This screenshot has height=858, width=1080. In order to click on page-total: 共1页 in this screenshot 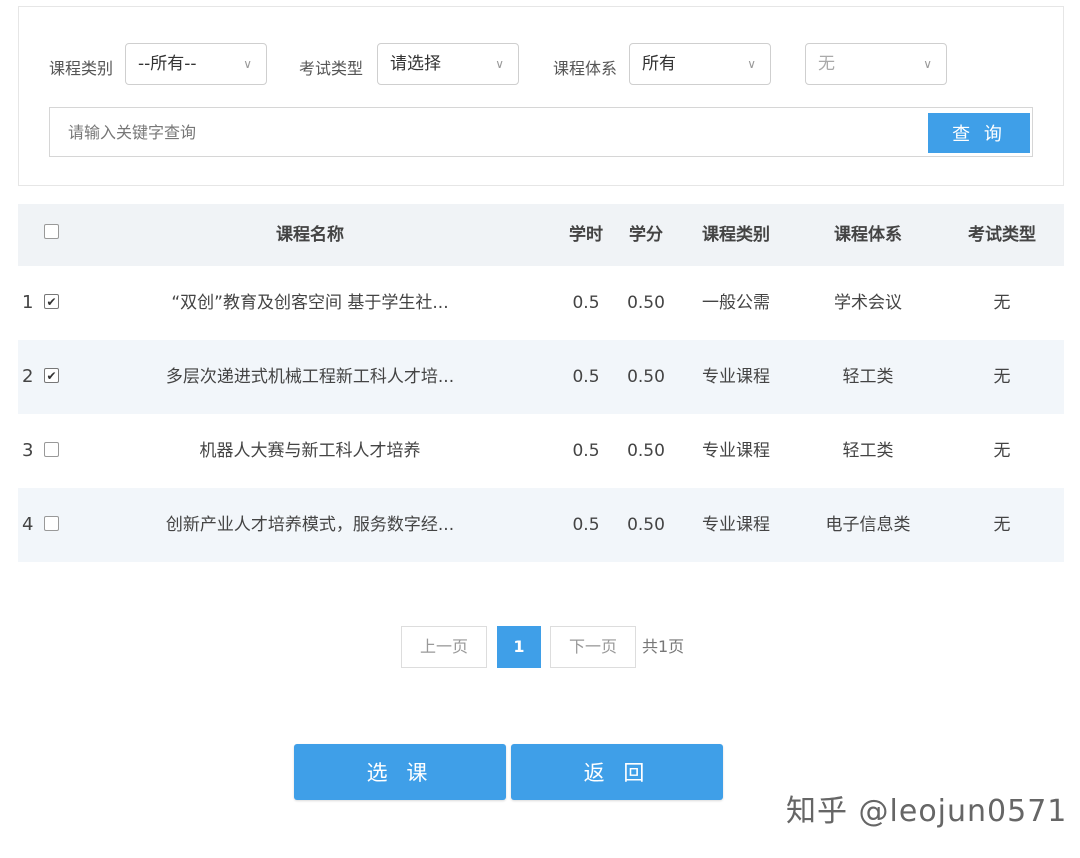, I will do `click(663, 646)`.